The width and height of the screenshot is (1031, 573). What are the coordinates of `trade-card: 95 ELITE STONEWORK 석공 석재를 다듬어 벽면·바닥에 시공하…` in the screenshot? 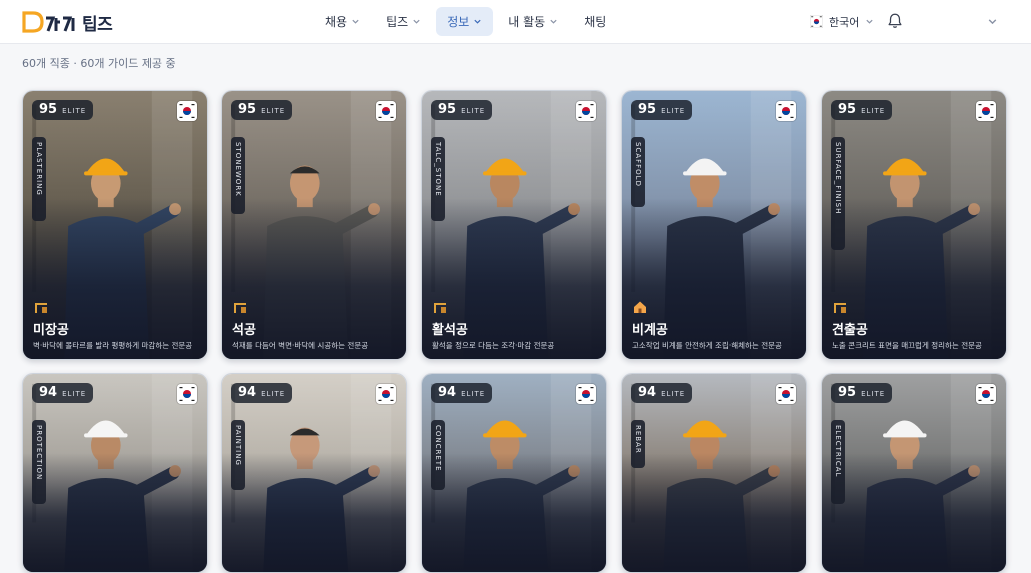 It's located at (314, 225).